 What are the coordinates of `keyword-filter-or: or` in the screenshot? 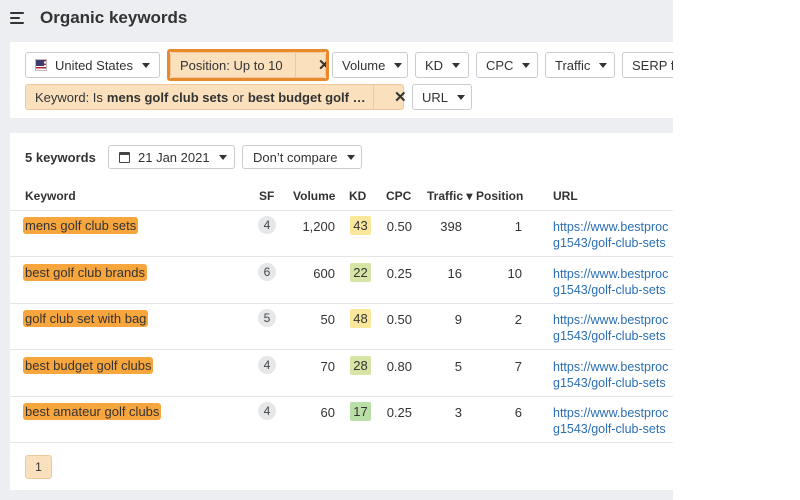 It's located at (238, 97).